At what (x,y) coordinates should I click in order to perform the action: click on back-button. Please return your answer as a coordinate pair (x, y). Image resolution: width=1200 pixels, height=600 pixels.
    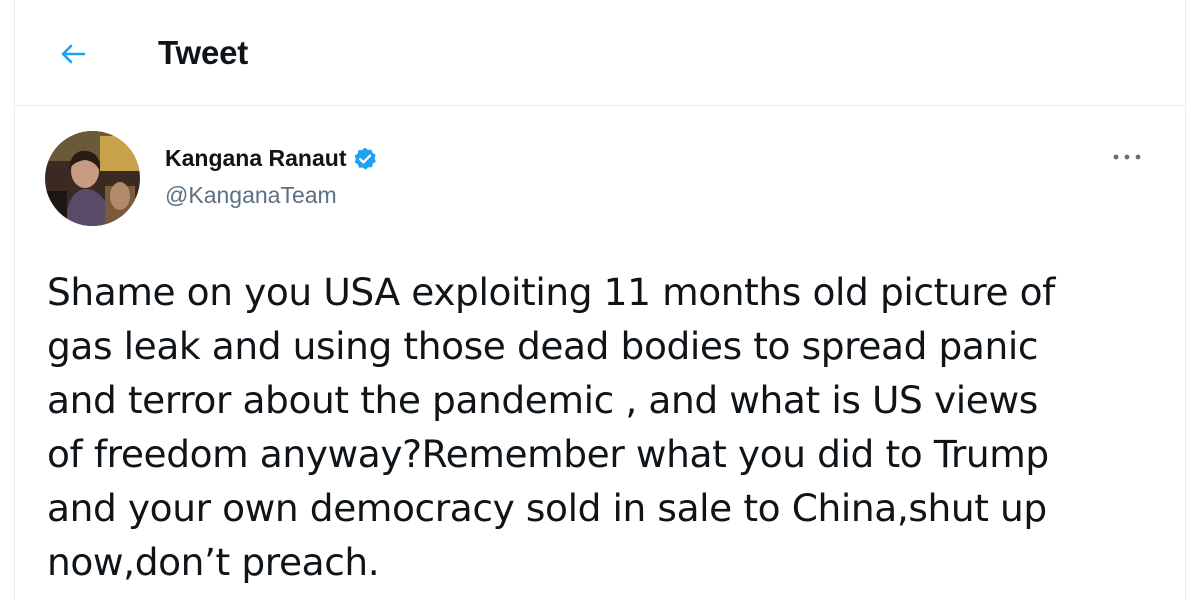
    Looking at the image, I should click on (73, 54).